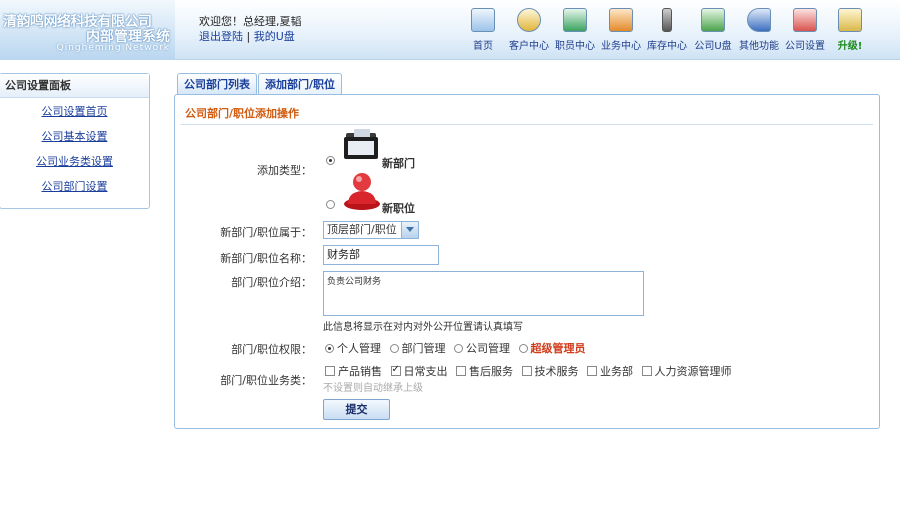  What do you see at coordinates (330, 160) in the screenshot?
I see `type-radio-department` at bounding box center [330, 160].